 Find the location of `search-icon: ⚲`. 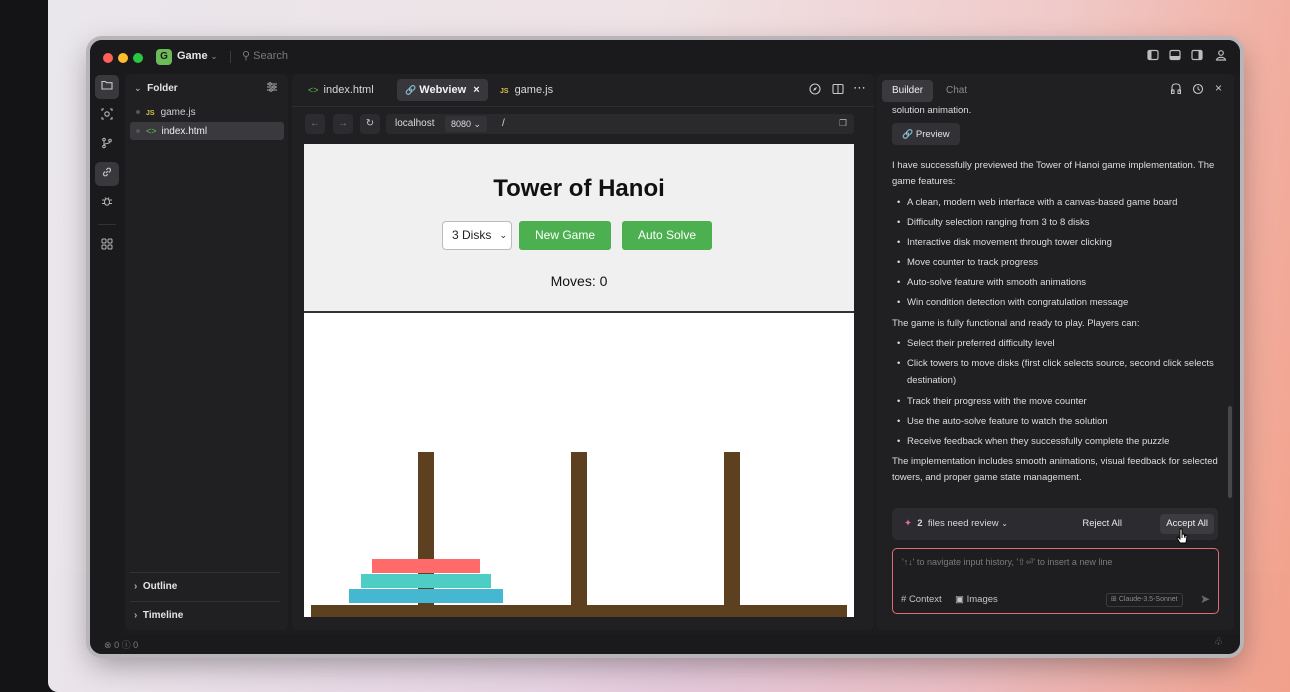

search-icon: ⚲ is located at coordinates (246, 56).